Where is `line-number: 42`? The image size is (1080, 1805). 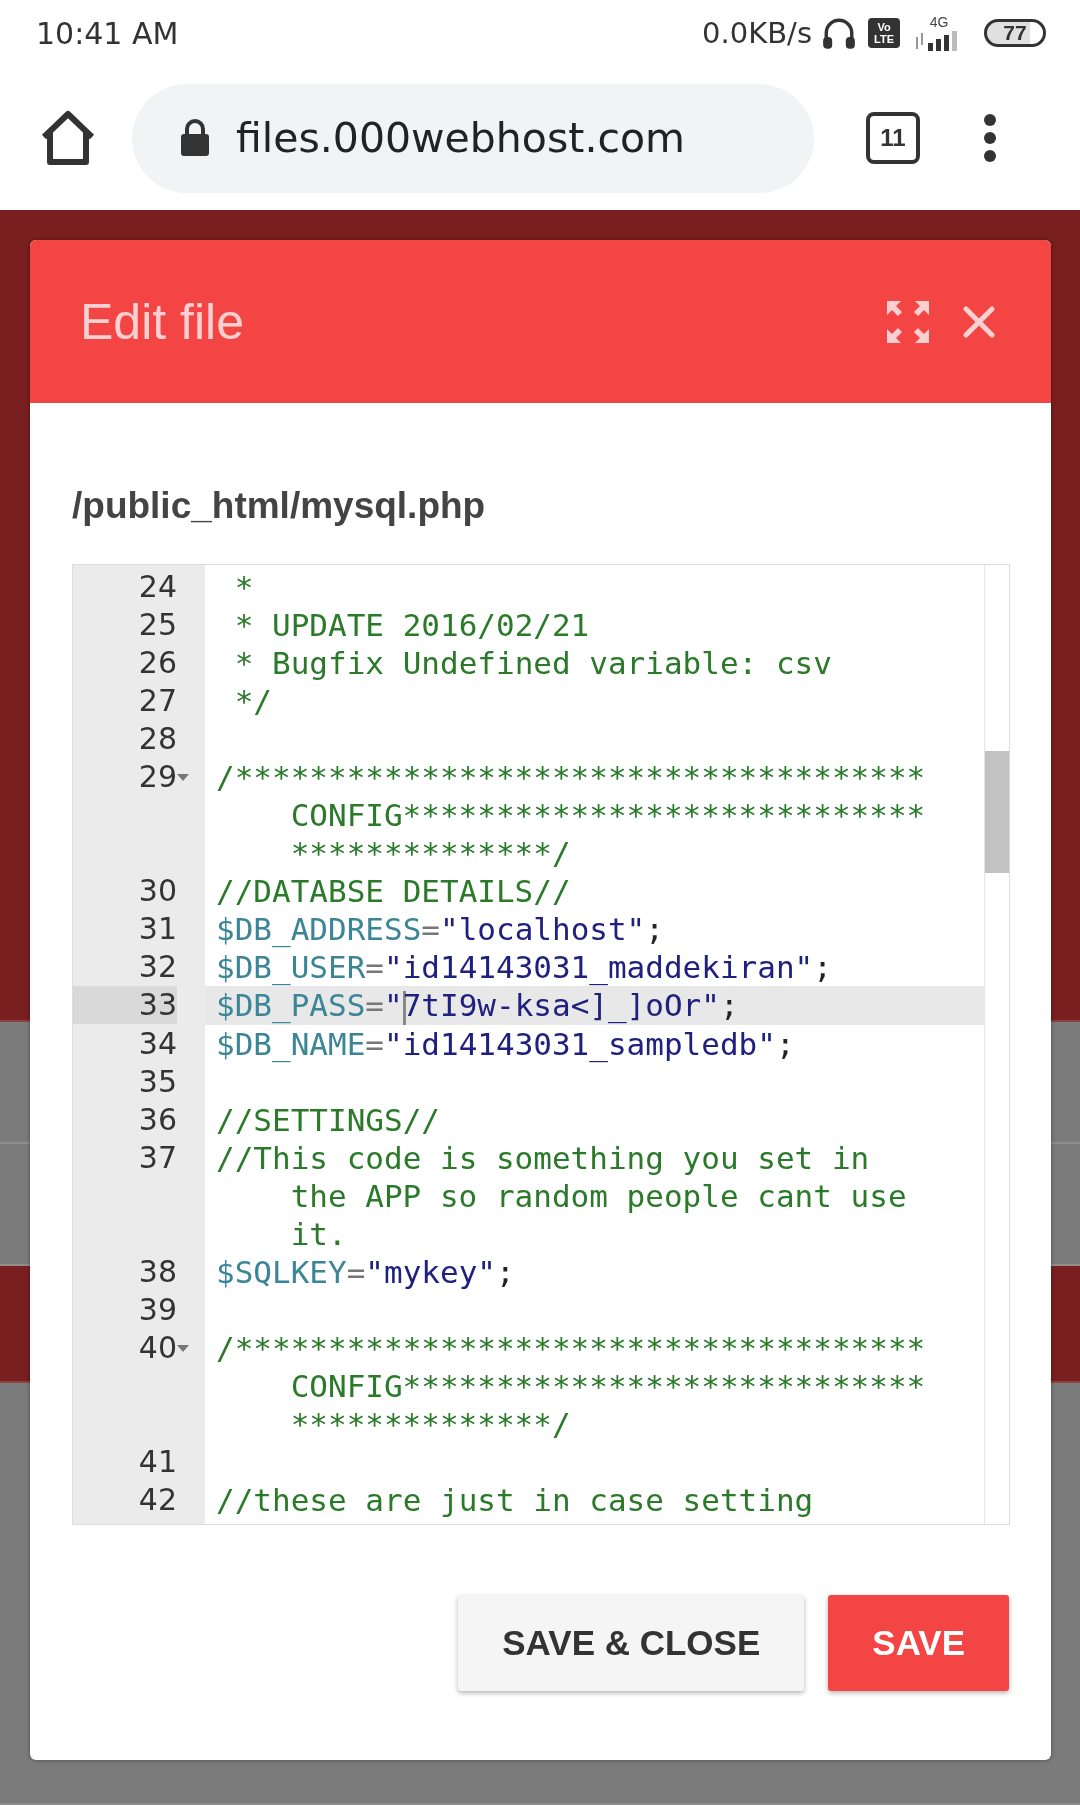
line-number: 42 is located at coordinates (157, 1499).